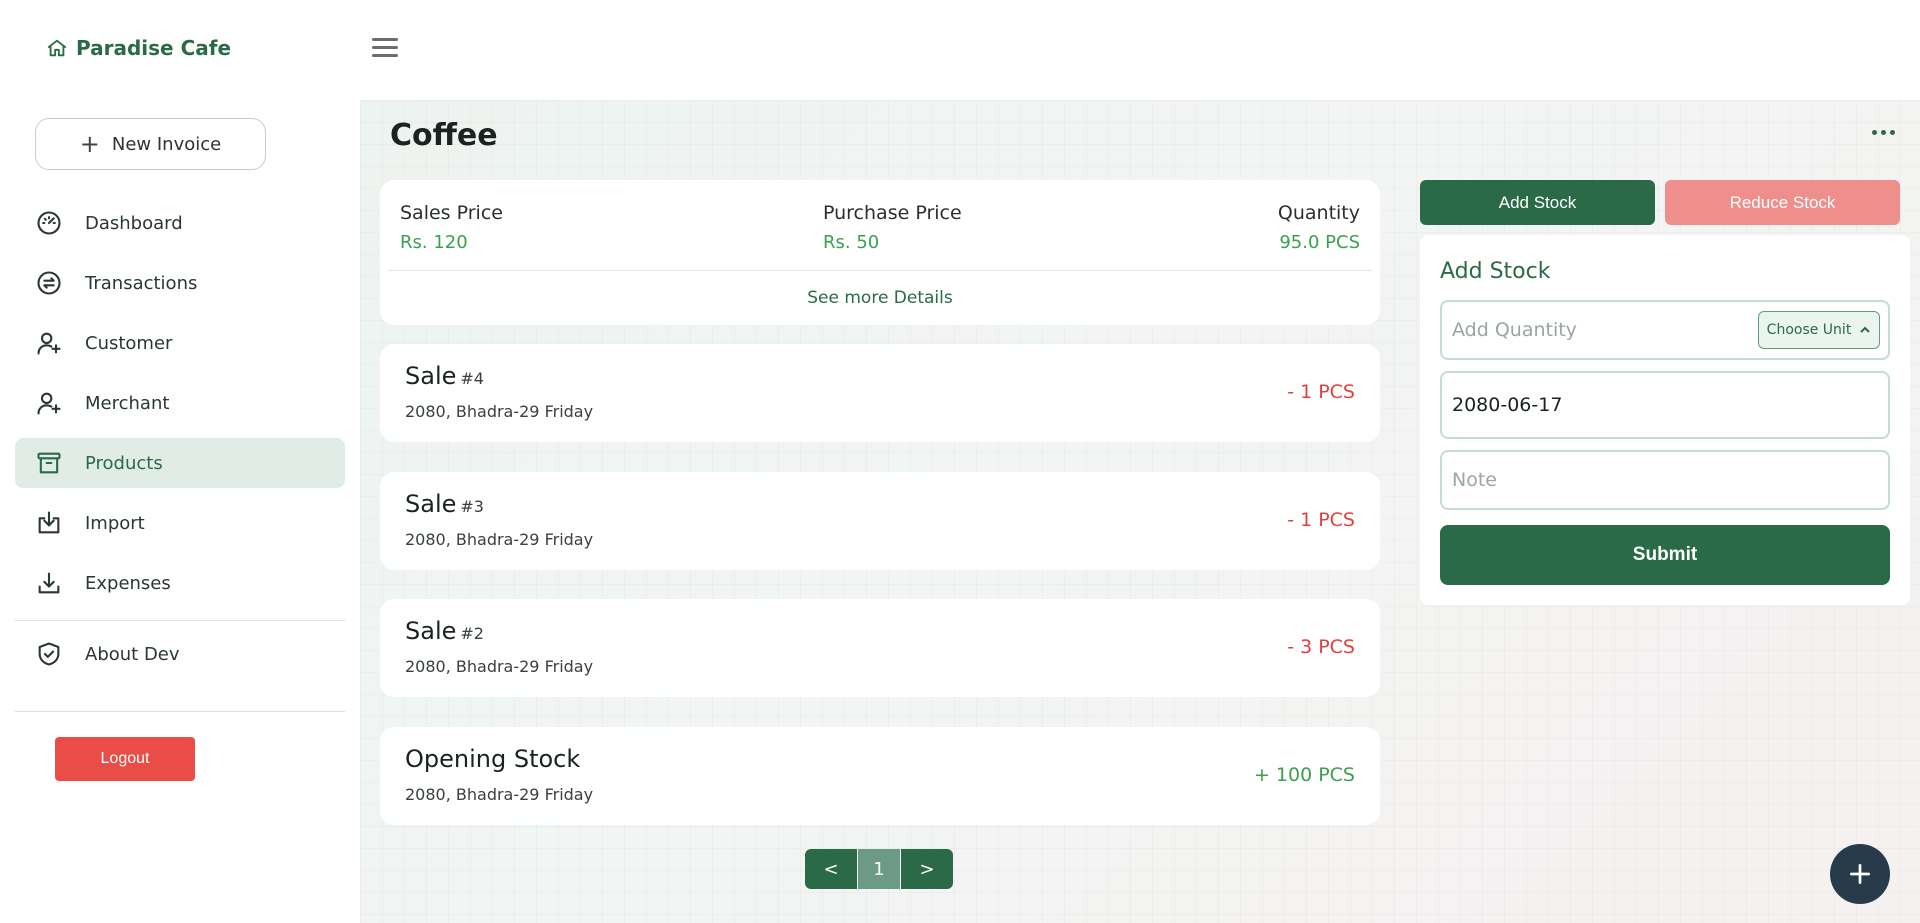  I want to click on sidebar-item-label: Expenses, so click(128, 583).